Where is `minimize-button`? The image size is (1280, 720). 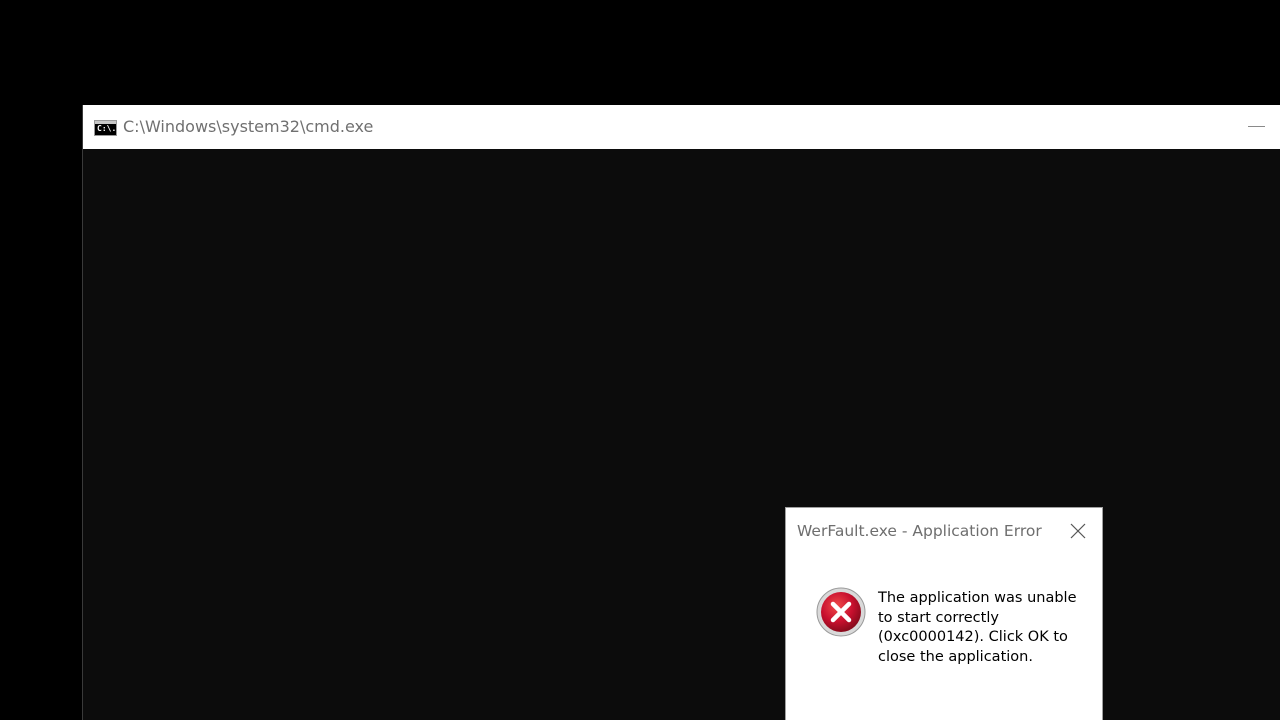 minimize-button is located at coordinates (1257, 127).